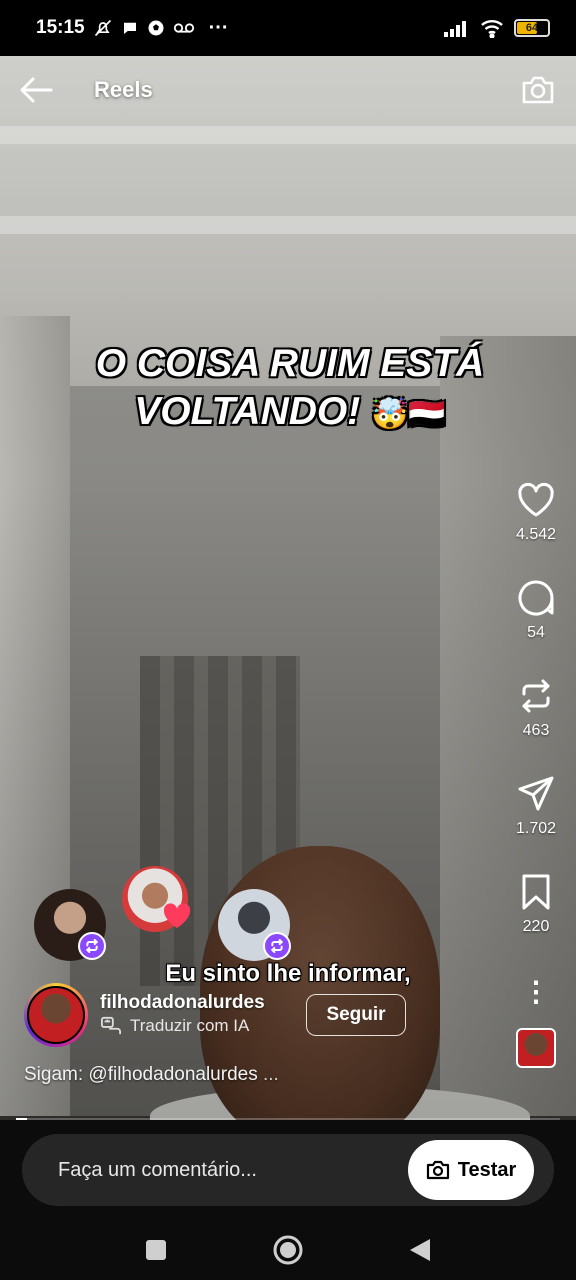 Image resolution: width=576 pixels, height=1280 pixels. I want to click on back-nav-button, so click(420, 1250).